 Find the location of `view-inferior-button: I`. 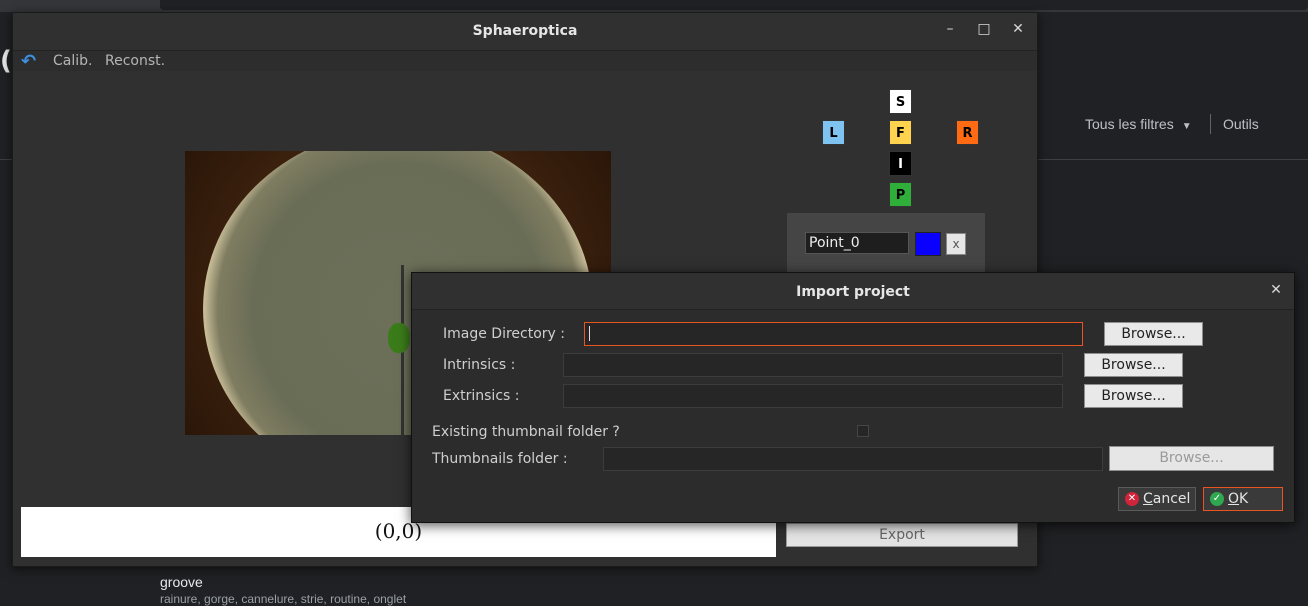

view-inferior-button: I is located at coordinates (900, 163).